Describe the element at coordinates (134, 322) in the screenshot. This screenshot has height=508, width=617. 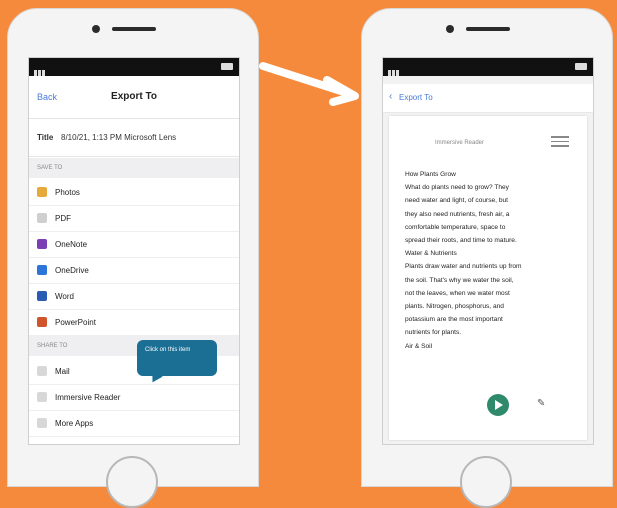
I see `export-option-powerpoint: PowerPoint` at that location.